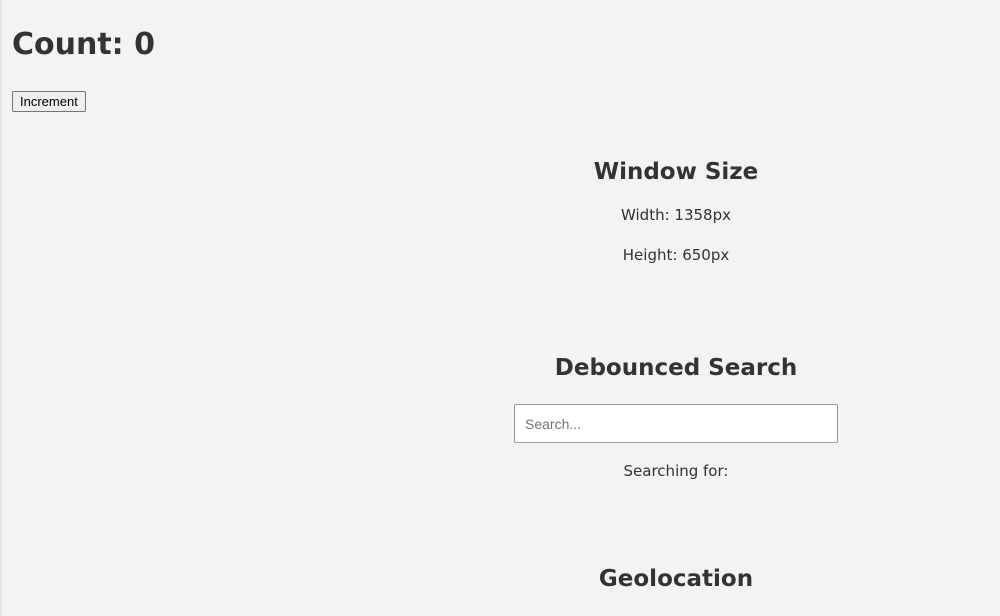 This screenshot has width=1000, height=616. Describe the element at coordinates (676, 255) in the screenshot. I see `window-height-text: Height: 650px` at that location.